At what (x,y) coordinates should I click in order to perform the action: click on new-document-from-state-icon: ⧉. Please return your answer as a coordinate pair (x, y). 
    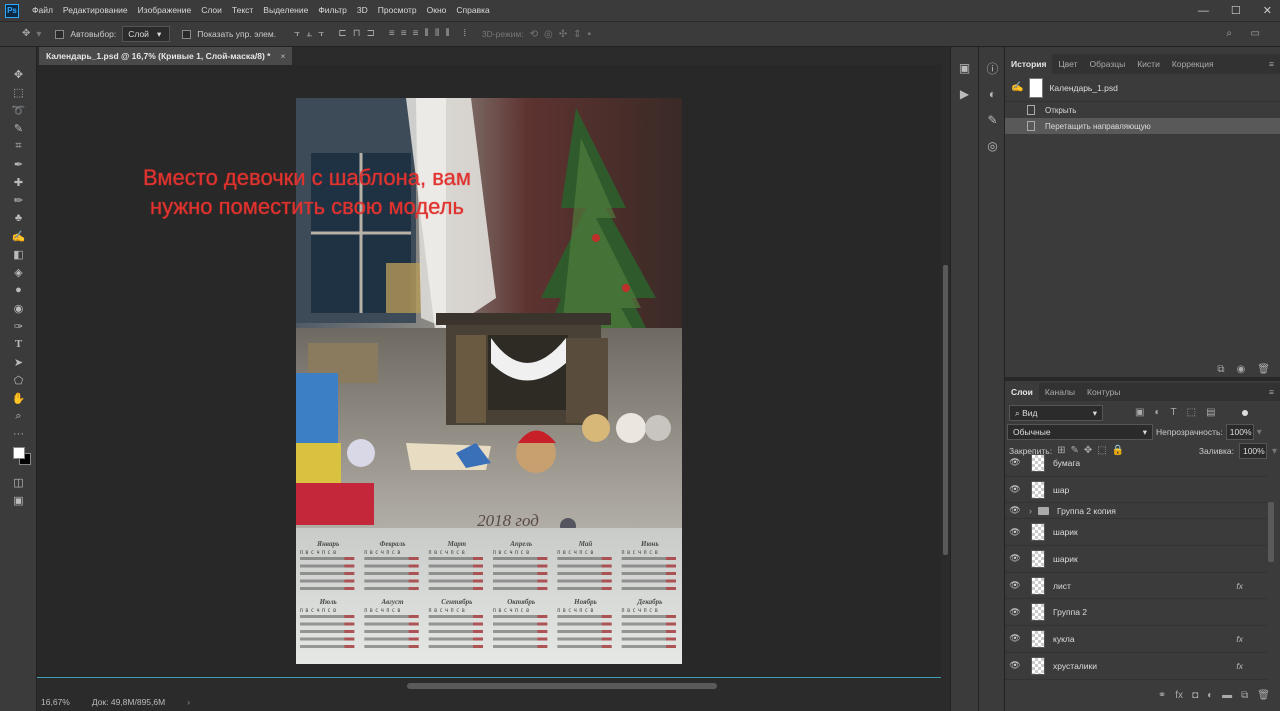
    Looking at the image, I should click on (1220, 370).